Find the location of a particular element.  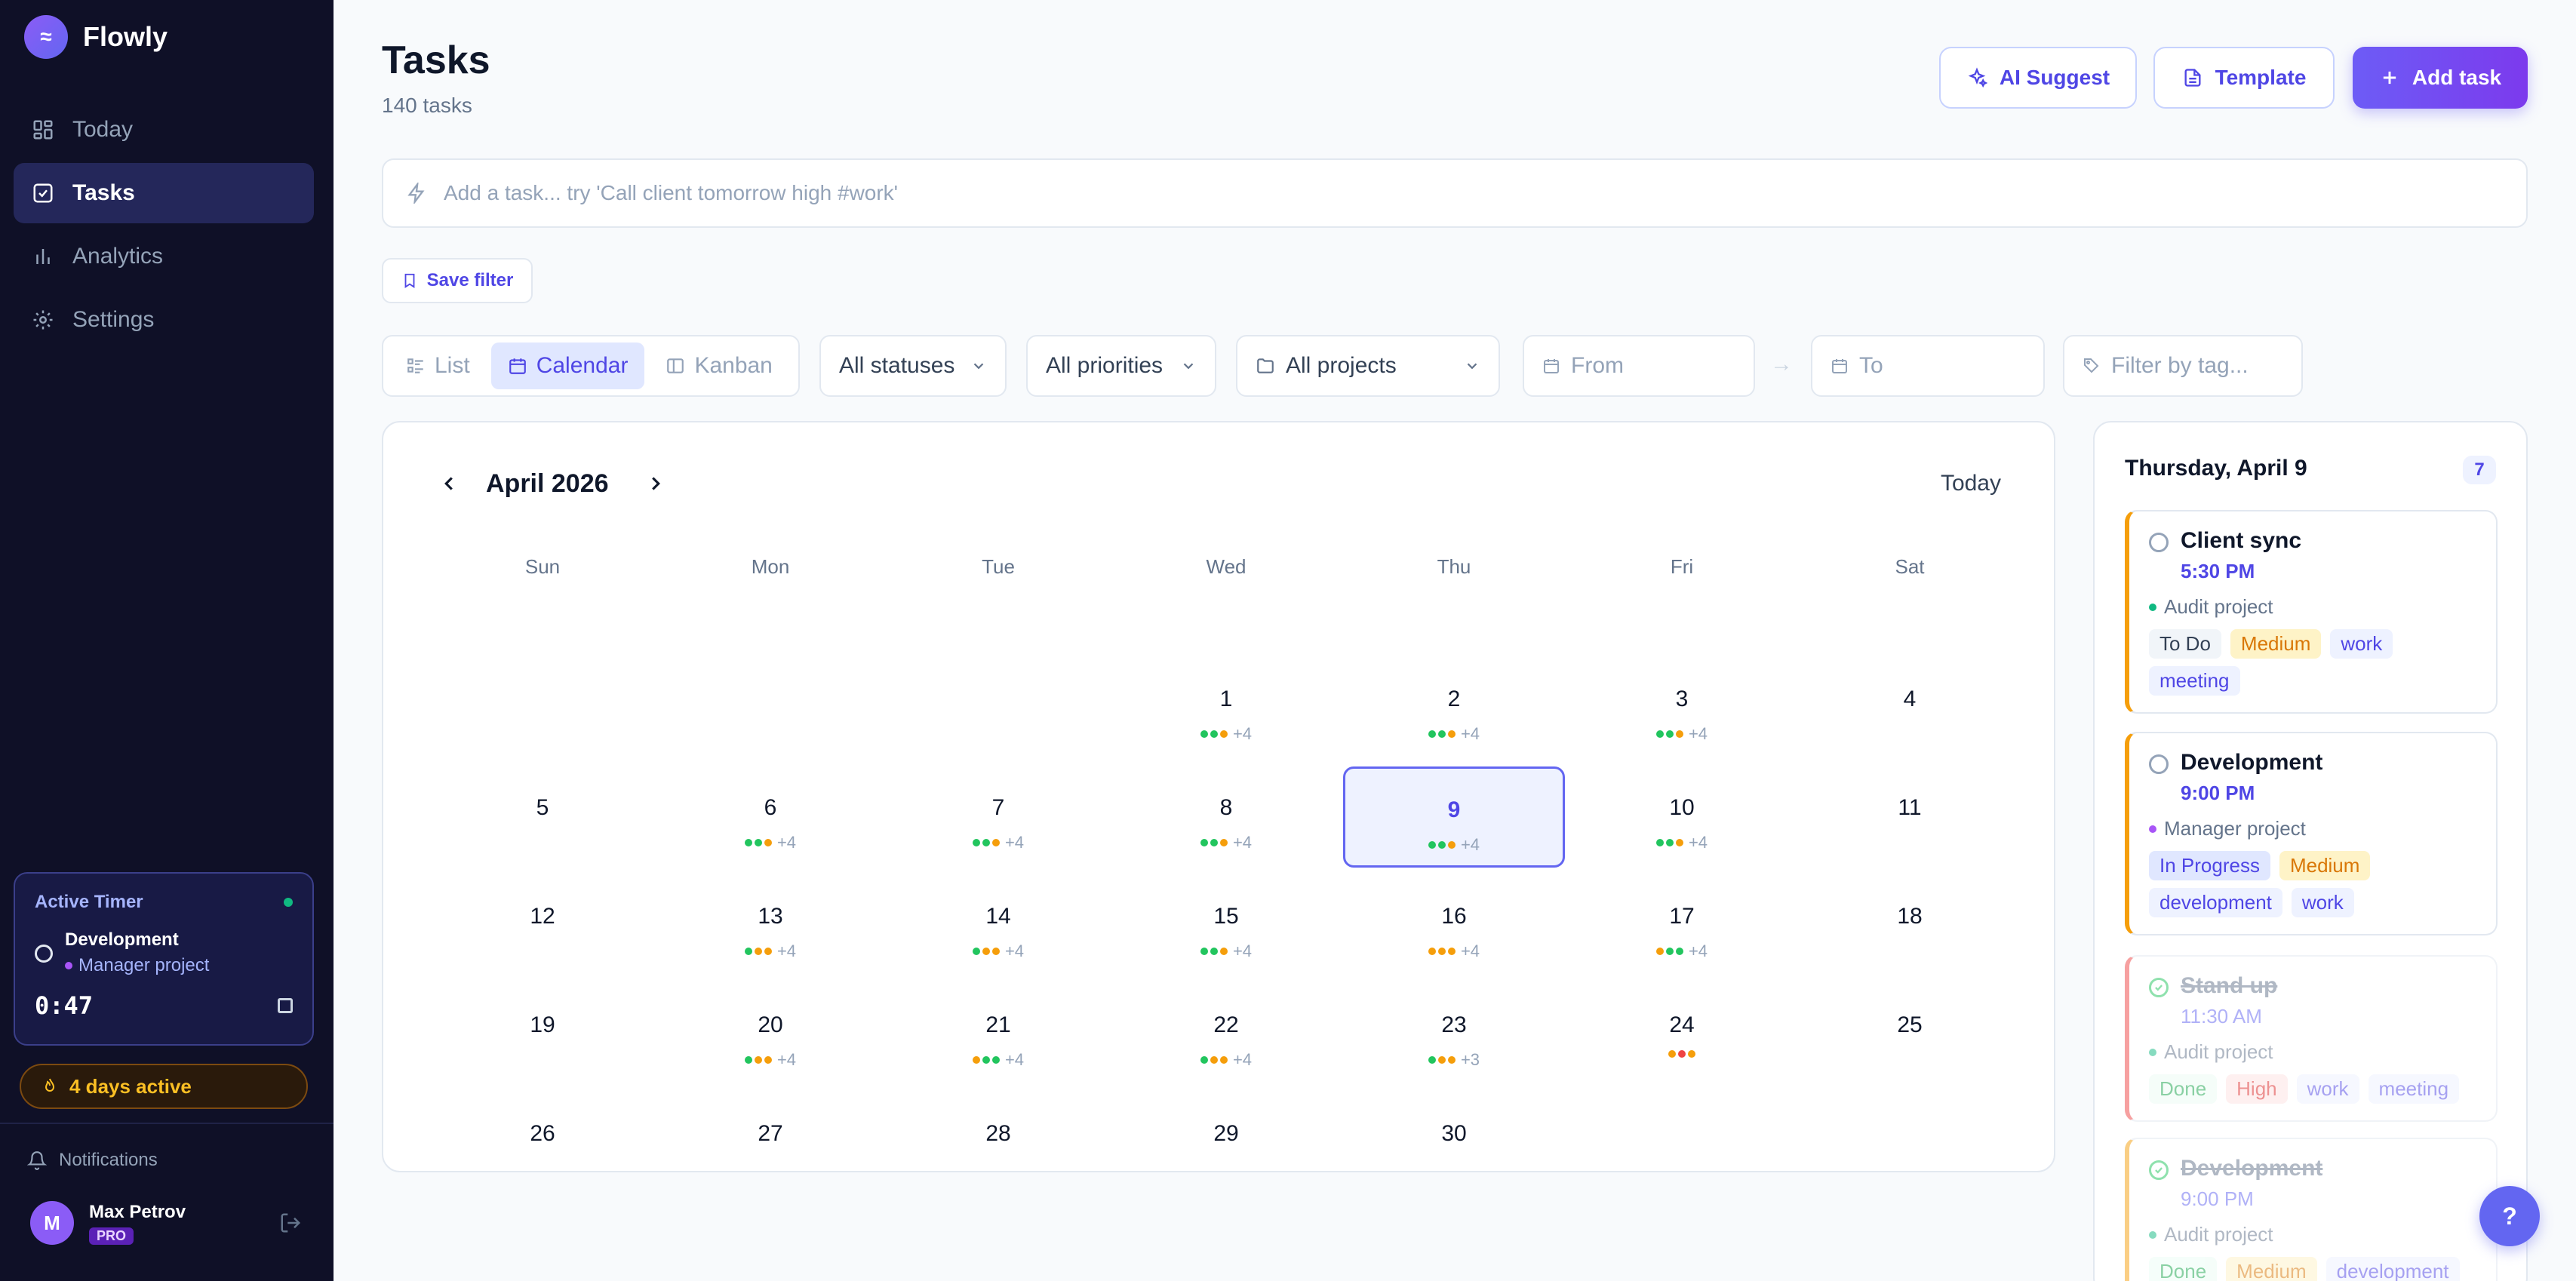

weekday-thu: Thu is located at coordinates (1454, 566).